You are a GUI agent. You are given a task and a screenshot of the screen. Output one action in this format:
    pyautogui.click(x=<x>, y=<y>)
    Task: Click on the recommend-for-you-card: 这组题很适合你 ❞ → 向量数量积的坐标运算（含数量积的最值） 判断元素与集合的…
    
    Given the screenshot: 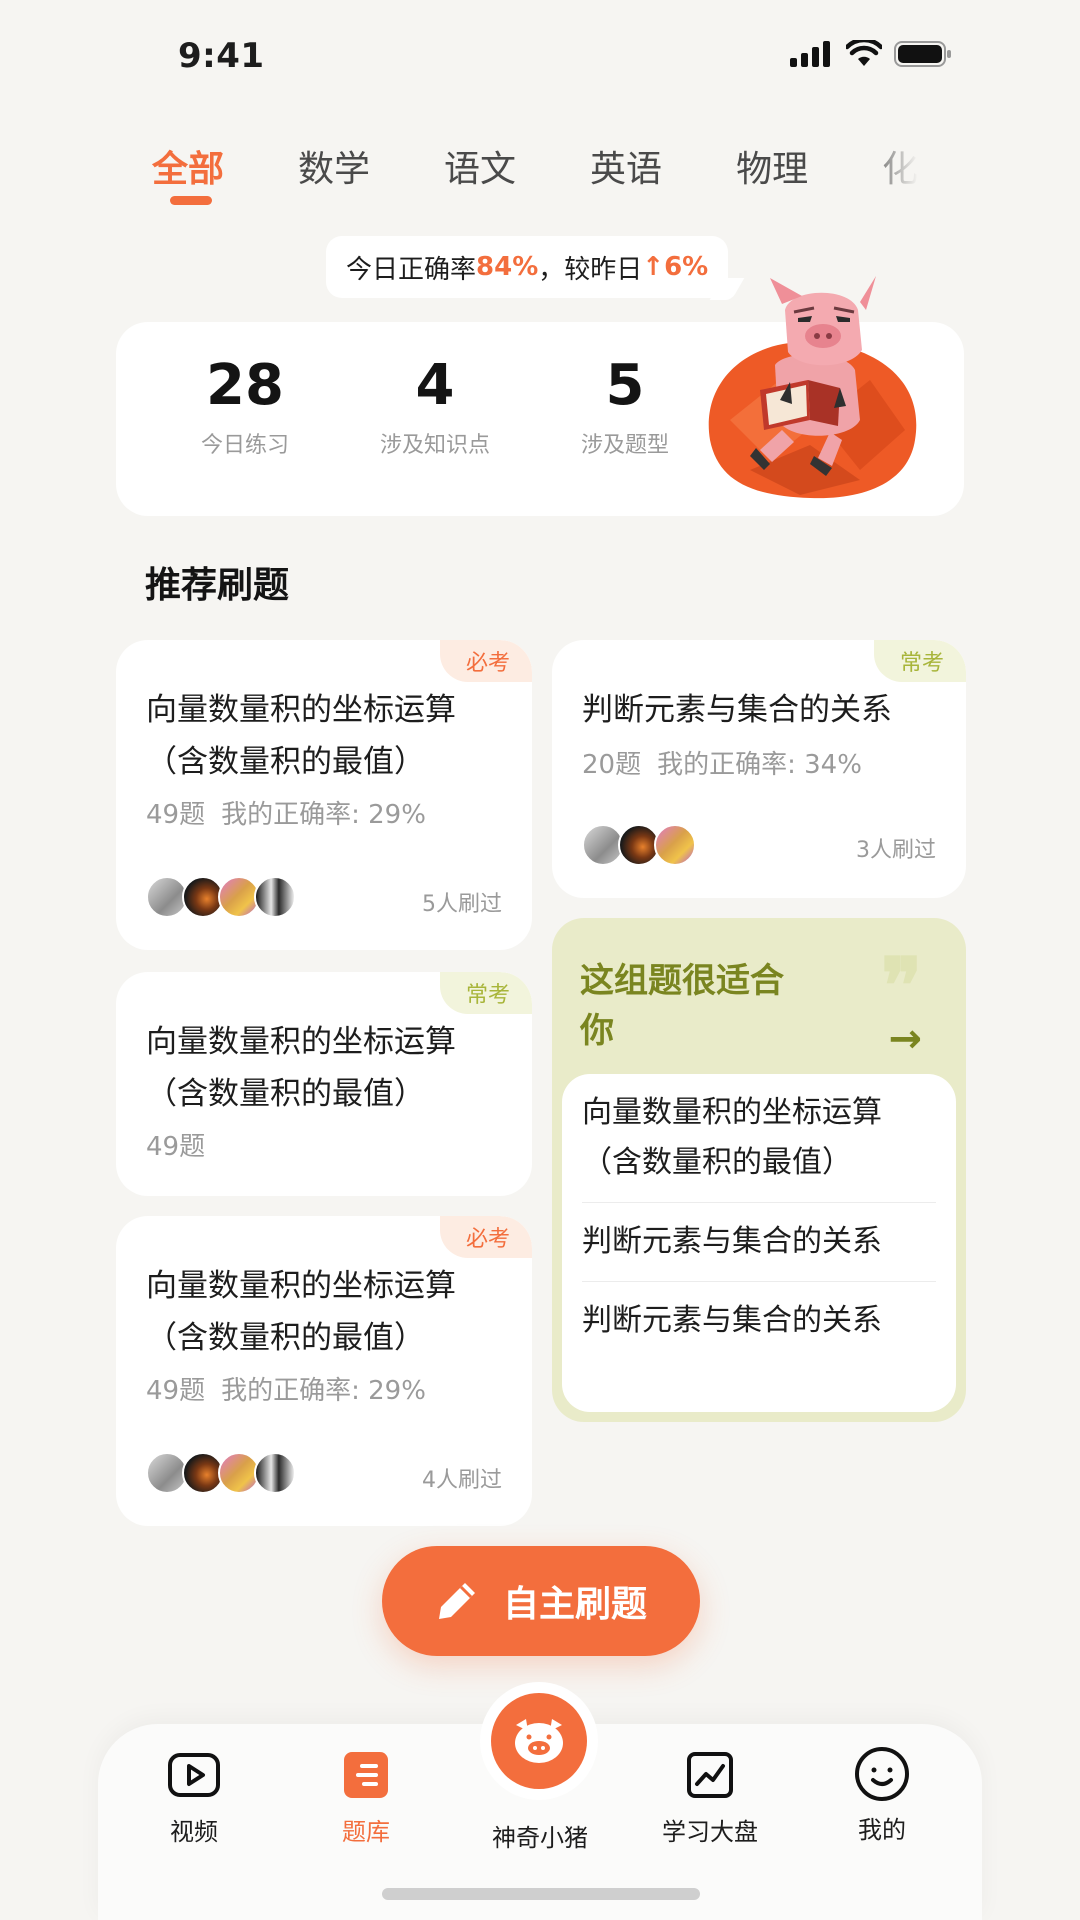 What is the action you would take?
    pyautogui.click(x=759, y=1170)
    